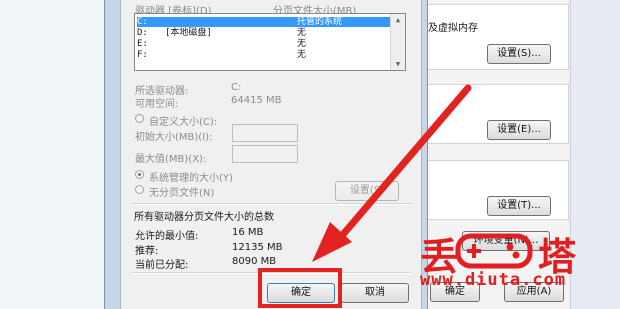  I want to click on arrow-shaft, so click(404, 163).